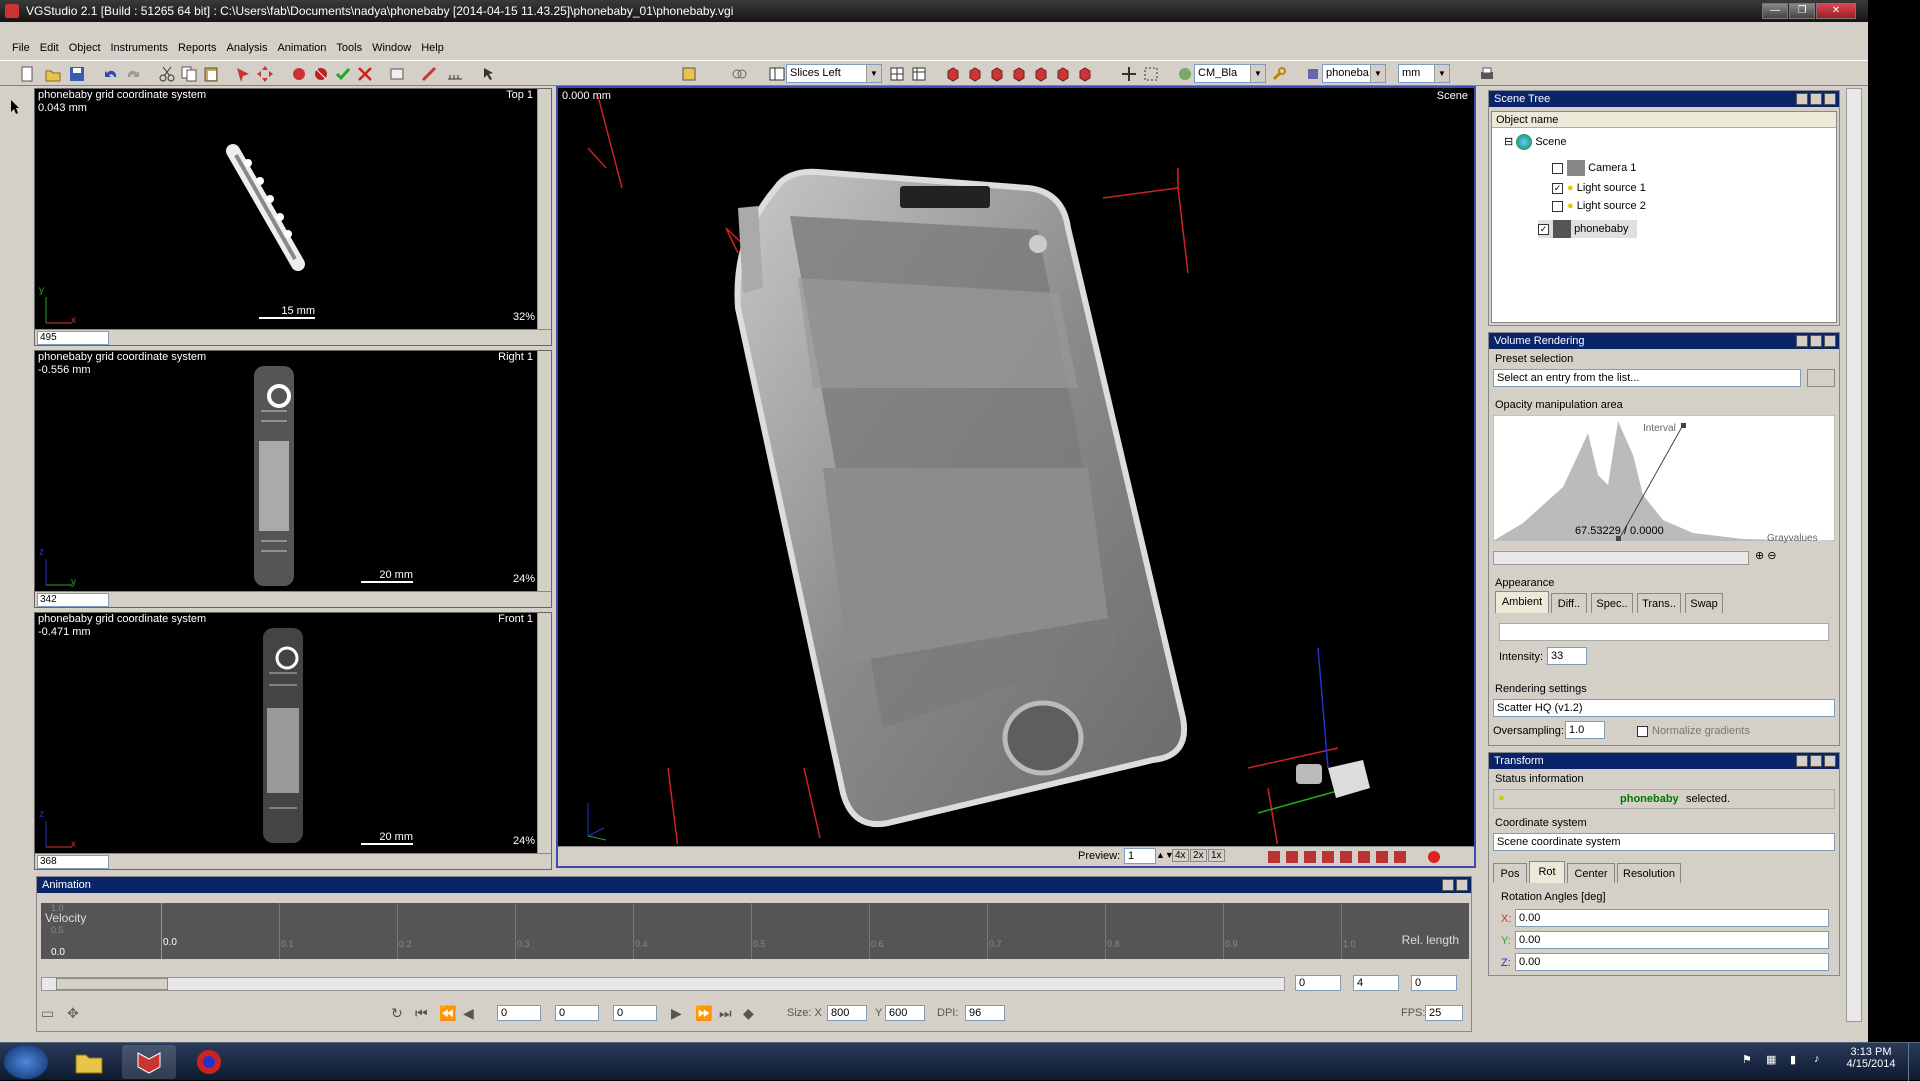 The height and width of the screenshot is (1081, 1920). I want to click on new-file-icon, so click(27, 74).